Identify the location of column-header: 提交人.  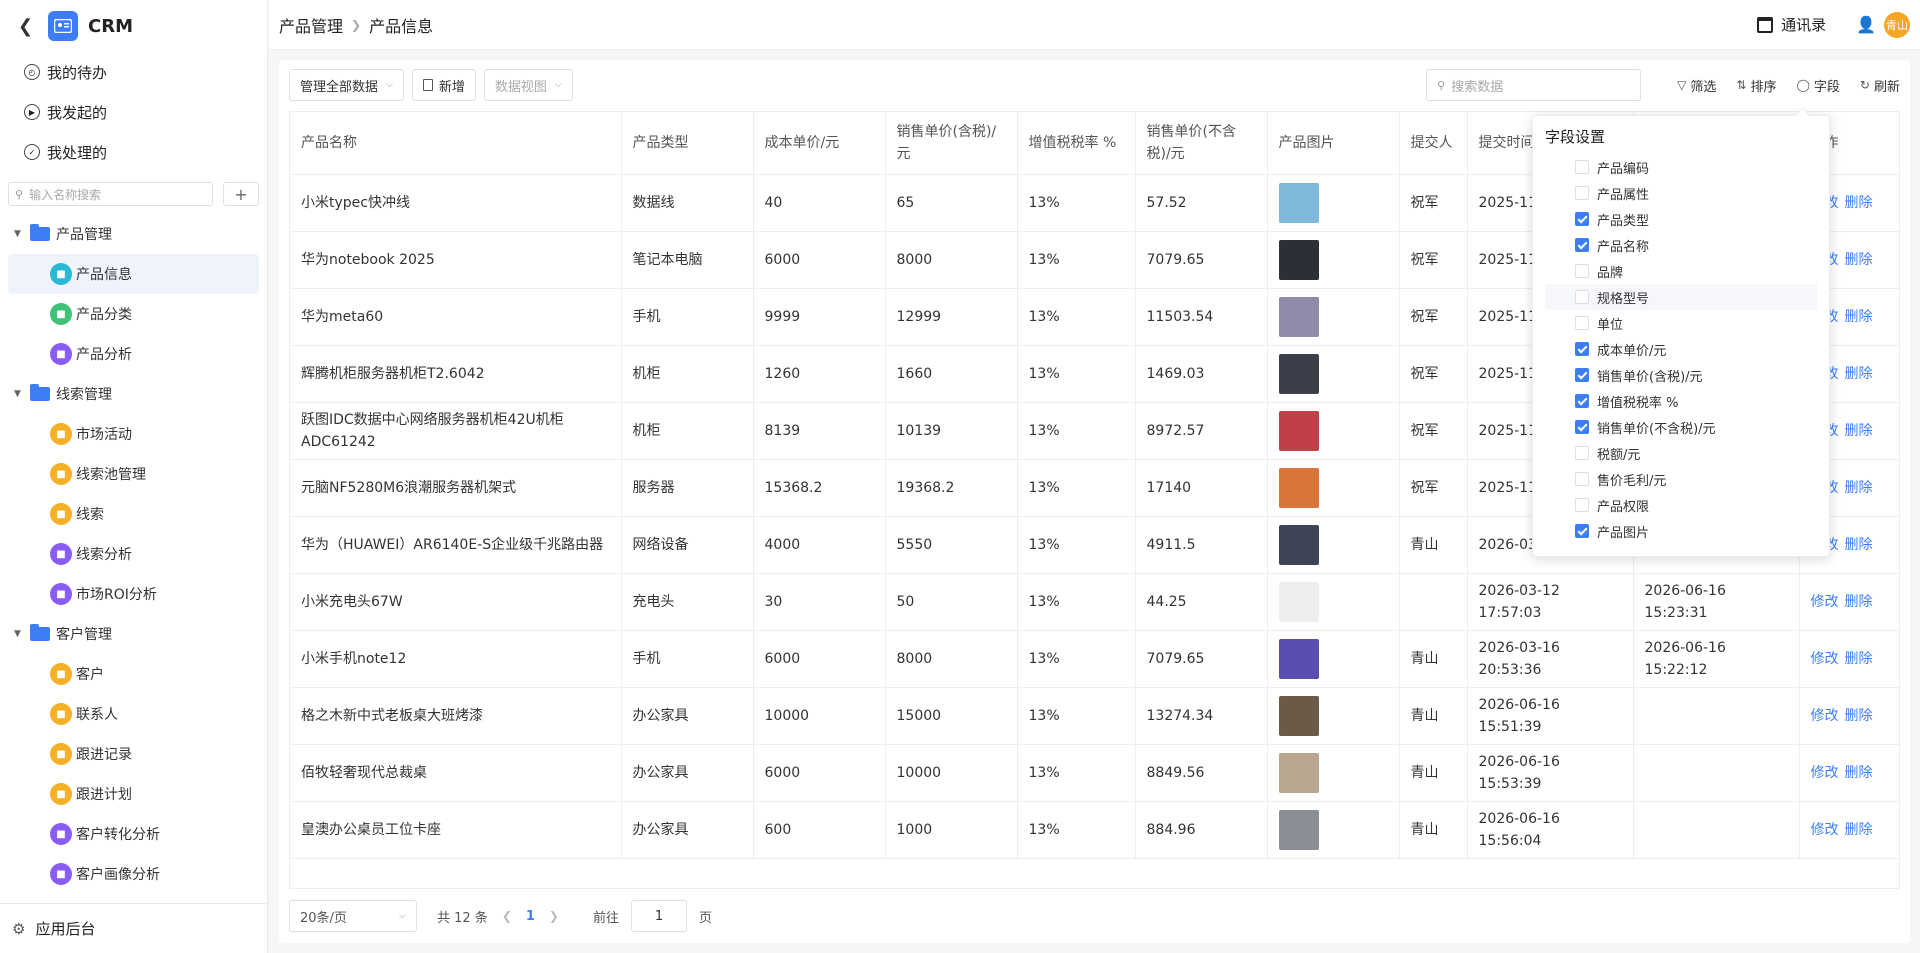
(1433, 143).